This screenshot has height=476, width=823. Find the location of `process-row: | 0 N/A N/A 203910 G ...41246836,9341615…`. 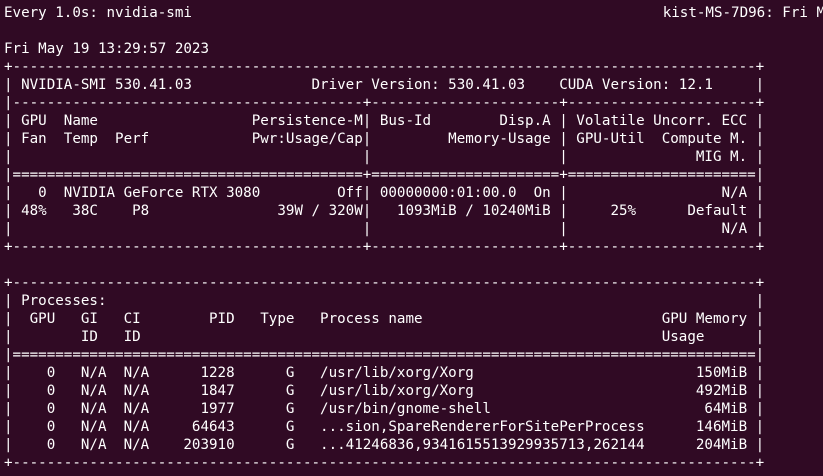

process-row: | 0 N/A N/A 203910 G ...41246836,9341615… is located at coordinates (384, 445).